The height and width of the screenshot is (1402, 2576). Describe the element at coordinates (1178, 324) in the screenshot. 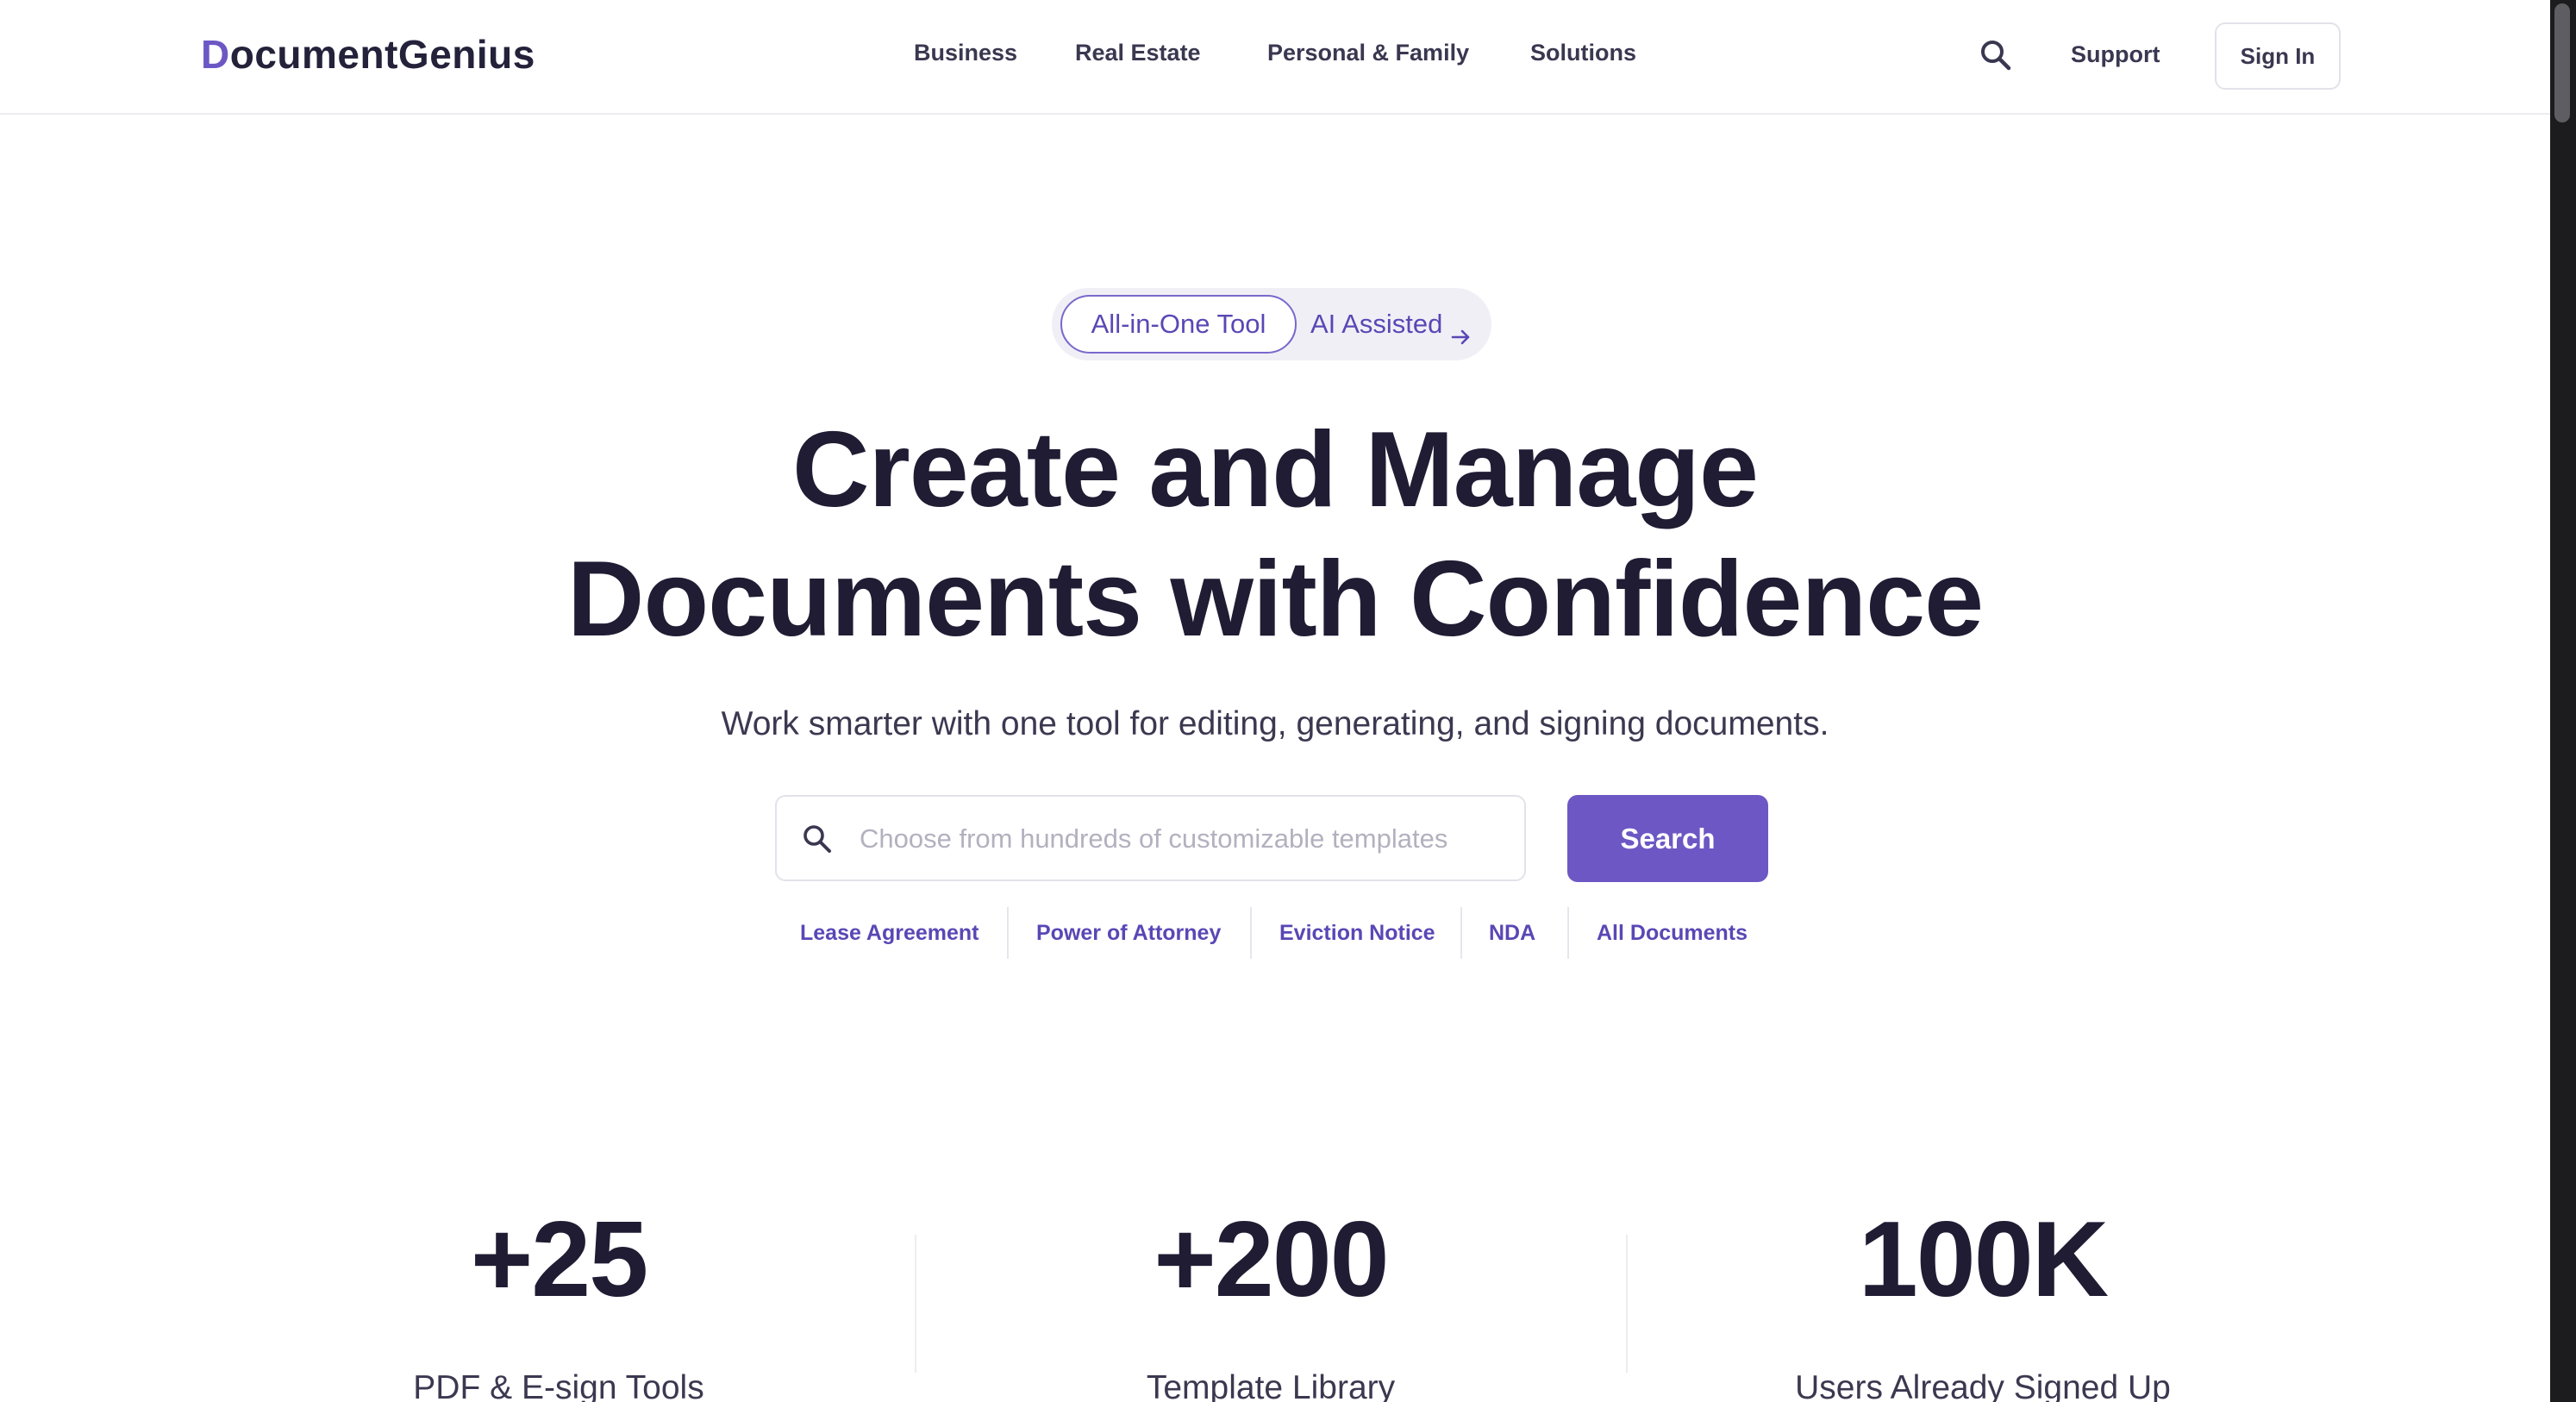

I see `pill-all-in-one-tool: All-in-One Tool` at that location.